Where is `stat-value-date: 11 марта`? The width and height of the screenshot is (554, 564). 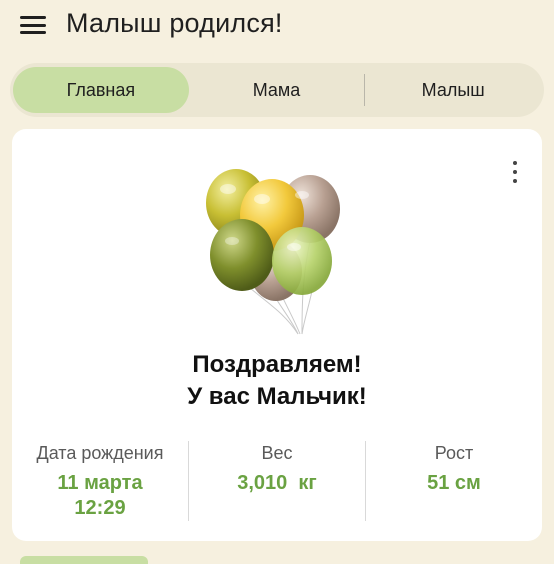 stat-value-date: 11 марта is located at coordinates (100, 483).